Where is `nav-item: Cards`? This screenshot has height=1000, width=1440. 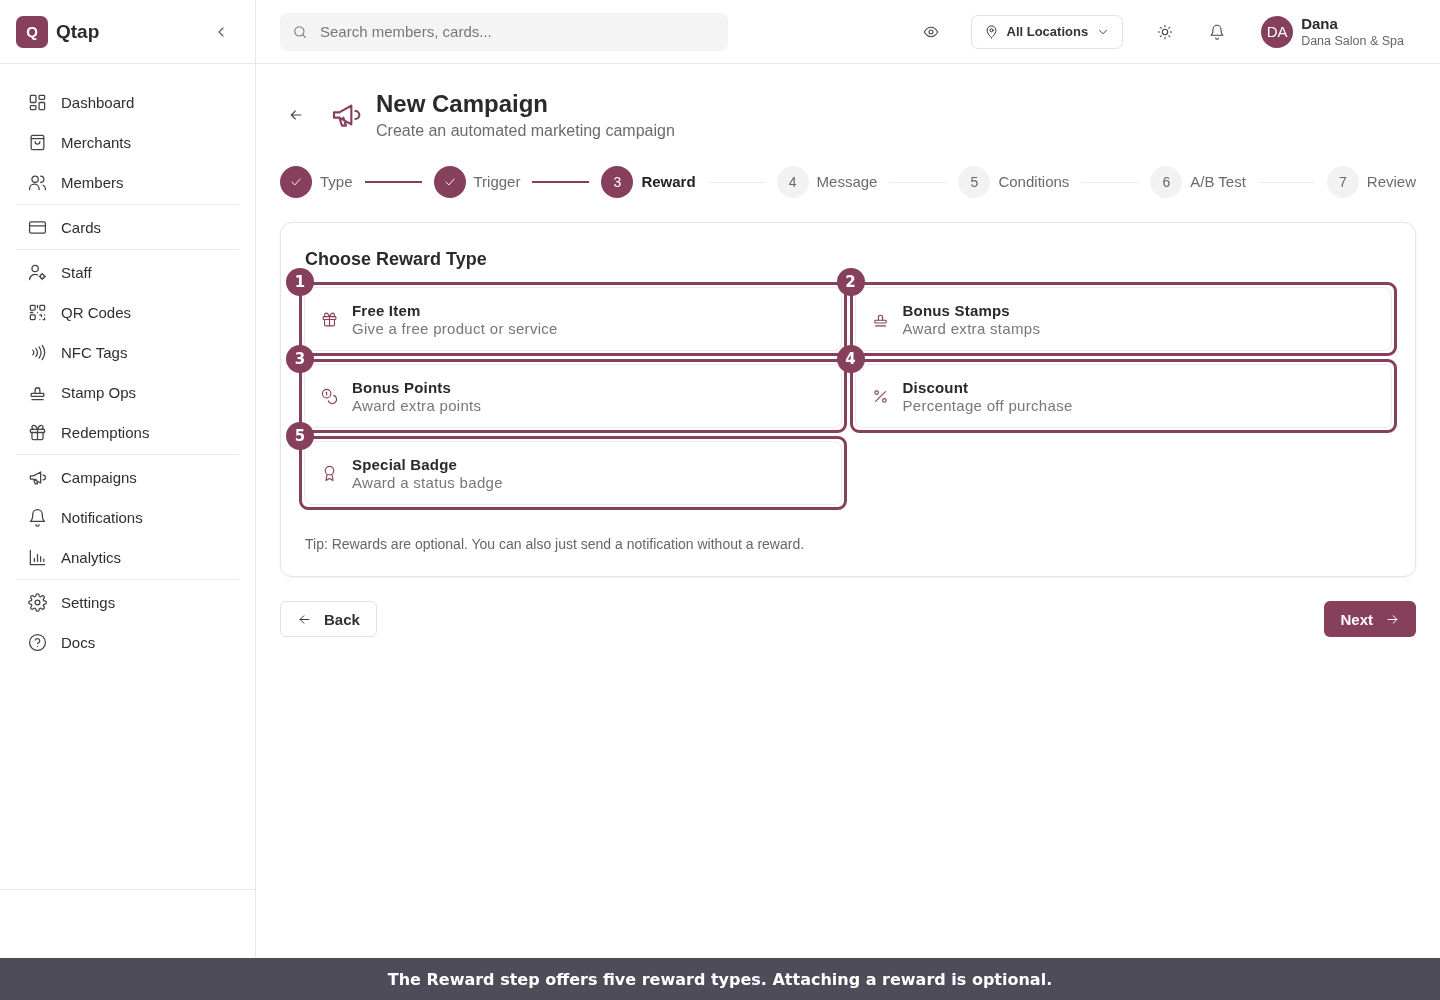
nav-item: Cards is located at coordinates (127, 227).